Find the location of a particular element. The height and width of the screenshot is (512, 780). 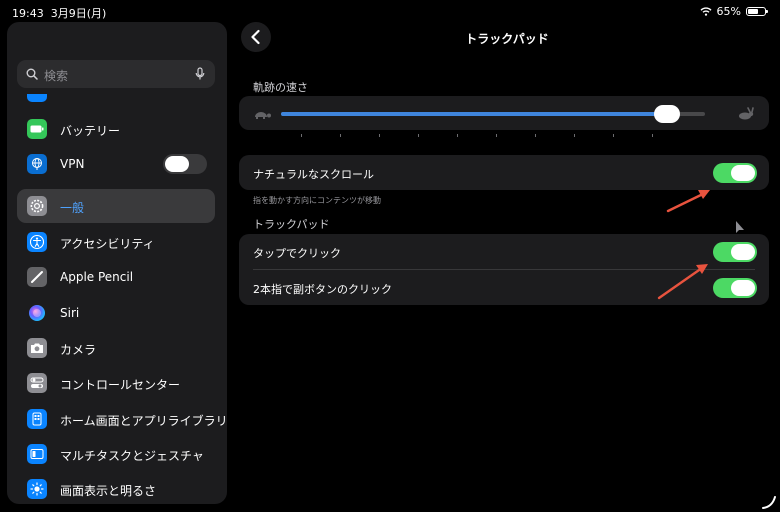

annotation-layer is located at coordinates (716, 349).